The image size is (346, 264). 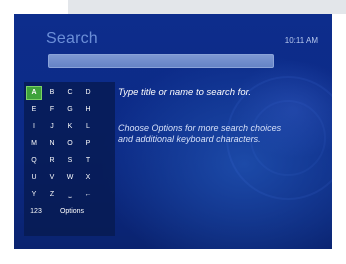 I want to click on top-strip, so click(x=207, y=7).